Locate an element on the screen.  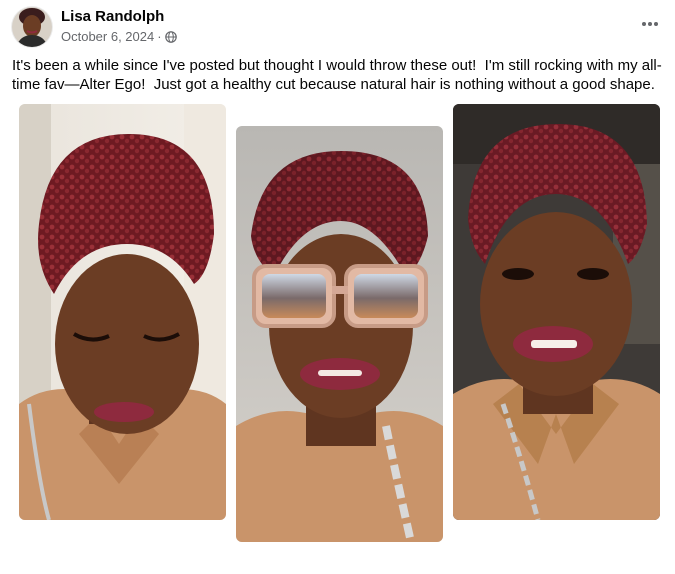
post-meta: October 6, 2024 · is located at coordinates (119, 36).